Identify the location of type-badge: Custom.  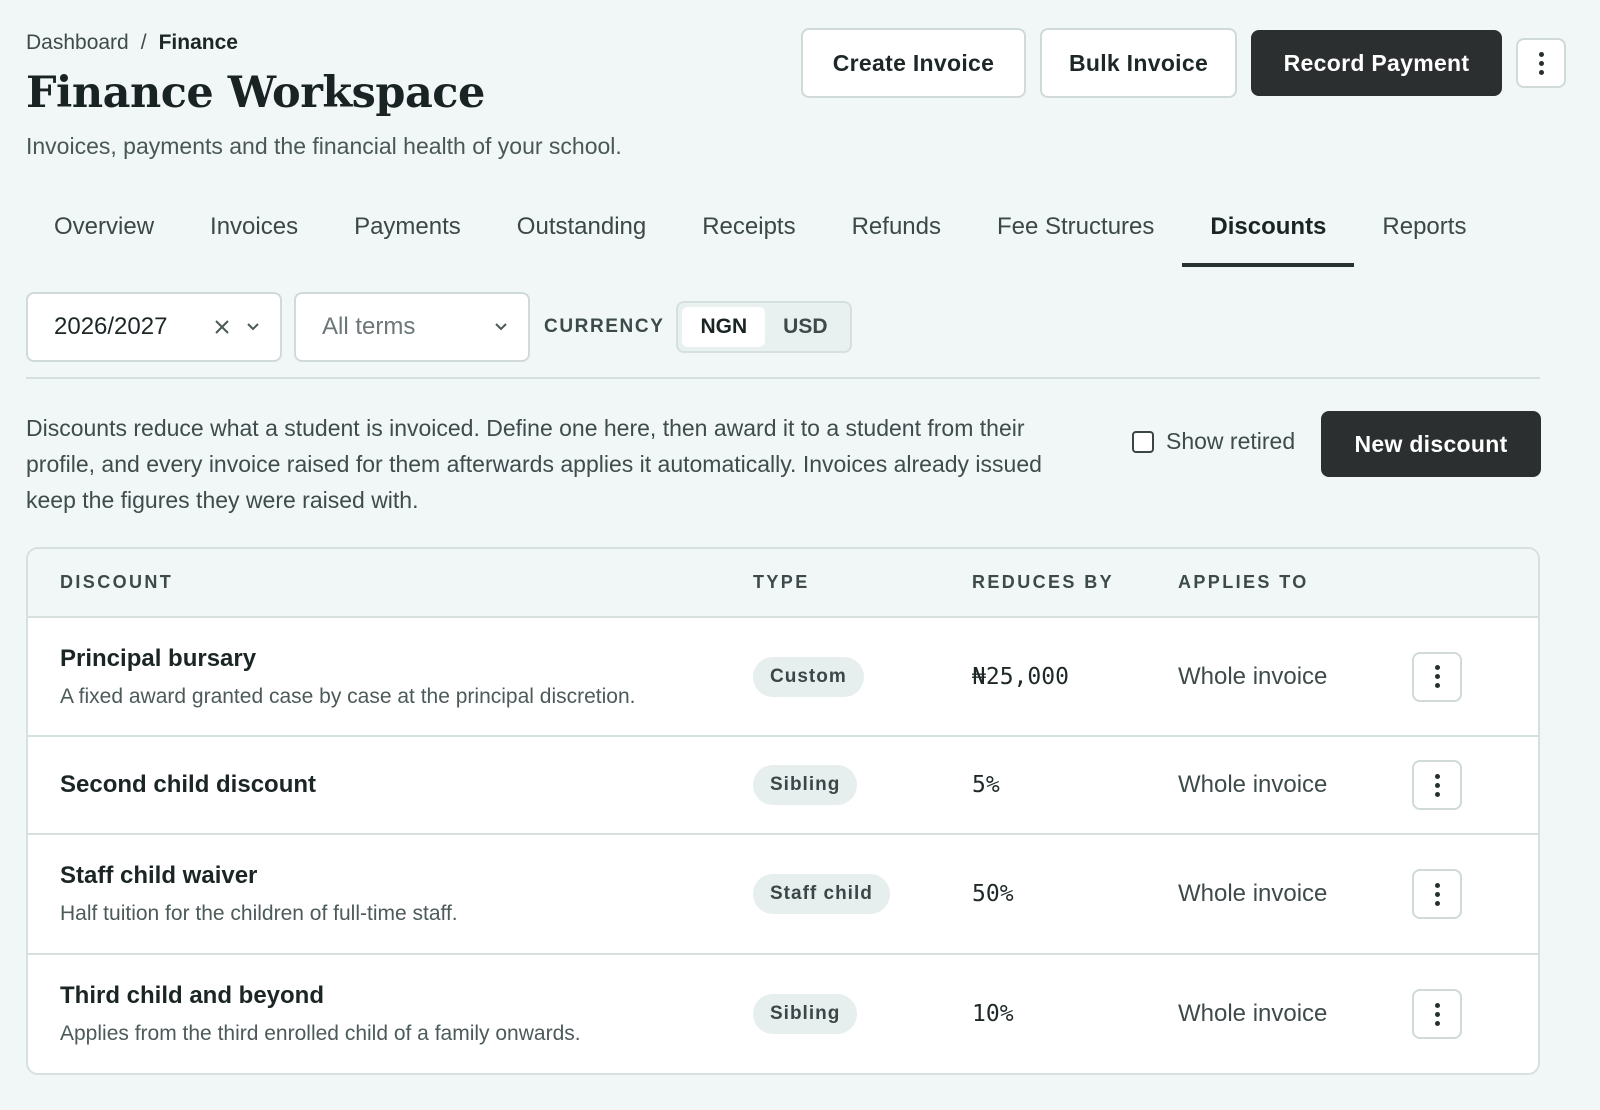
(808, 676).